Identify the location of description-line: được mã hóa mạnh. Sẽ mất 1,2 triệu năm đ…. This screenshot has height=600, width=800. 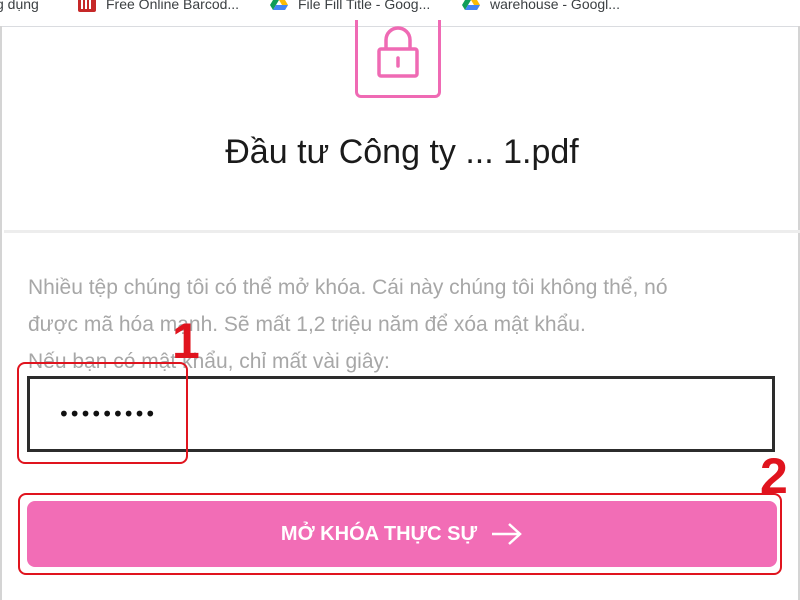
(307, 324).